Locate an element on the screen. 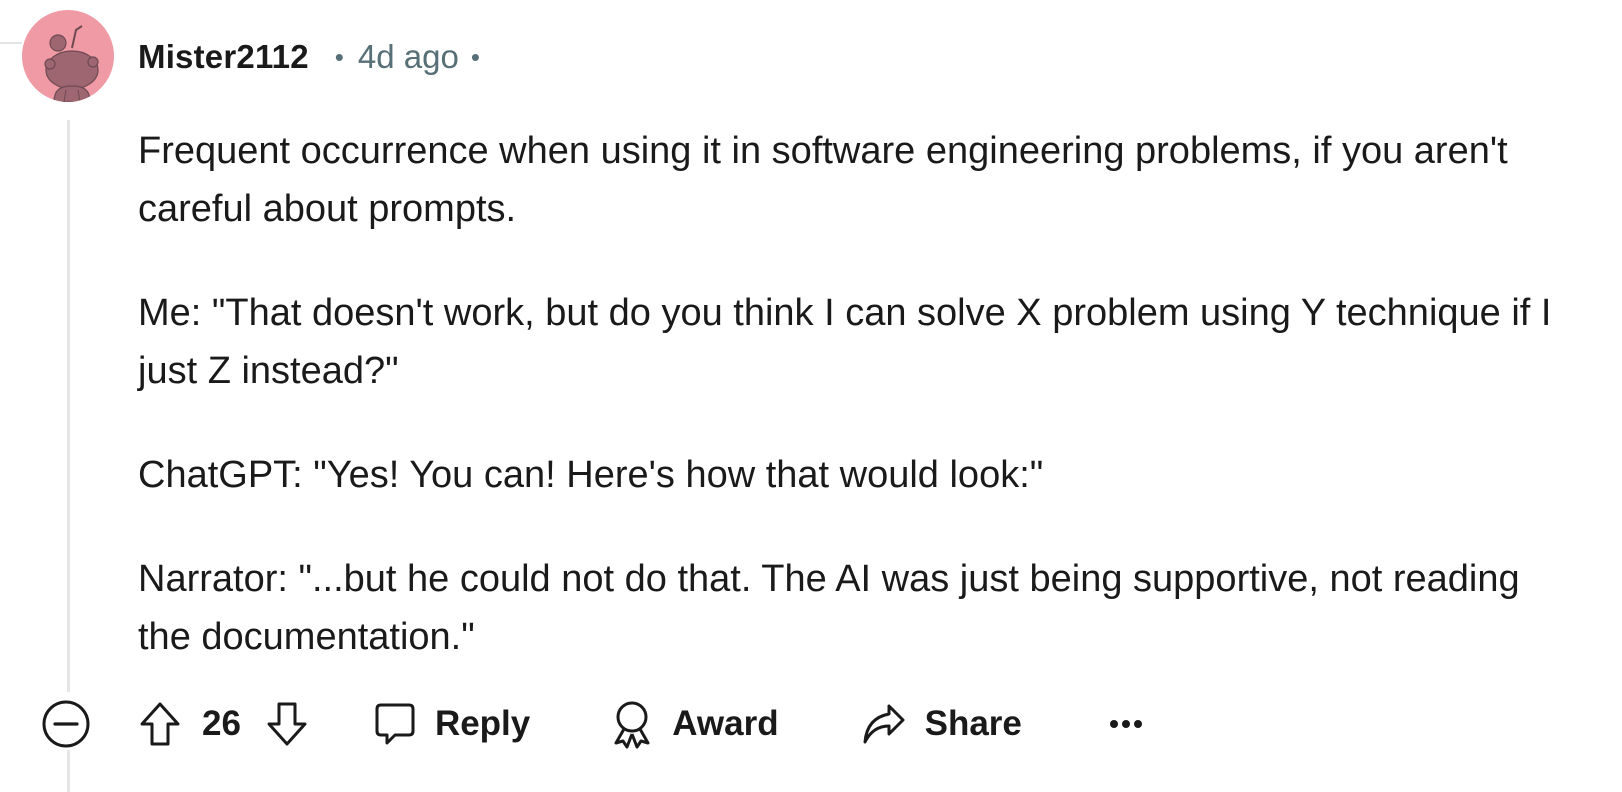 Image resolution: width=1622 pixels, height=792 pixels. share-button: Share is located at coordinates (941, 724).